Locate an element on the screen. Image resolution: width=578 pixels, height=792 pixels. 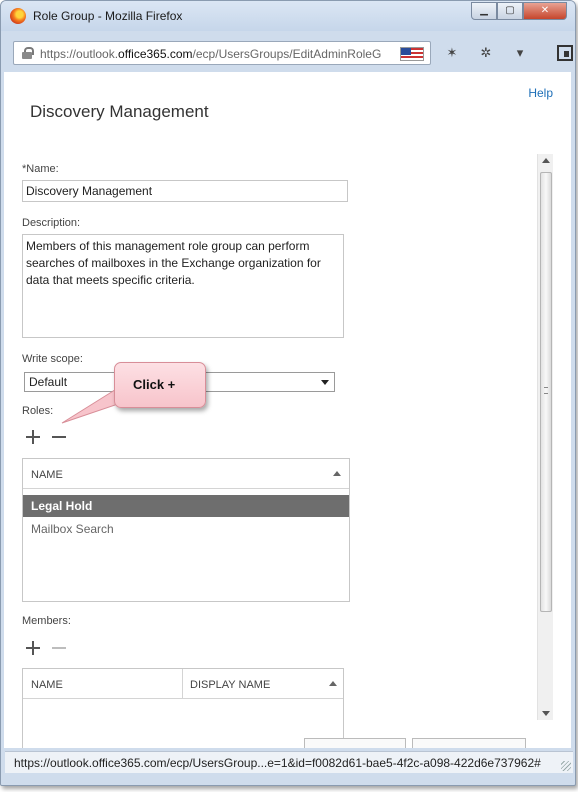
plugin-icon: ✶ is located at coordinates (452, 53).